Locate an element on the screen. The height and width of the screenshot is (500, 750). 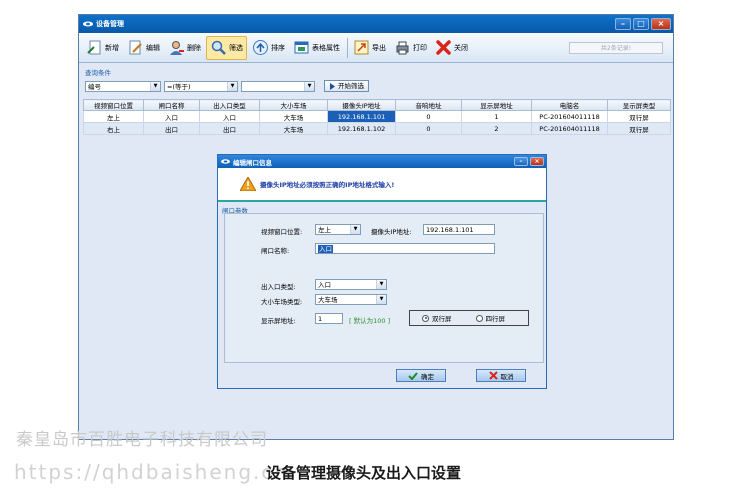
warning-icon is located at coordinates (248, 183).